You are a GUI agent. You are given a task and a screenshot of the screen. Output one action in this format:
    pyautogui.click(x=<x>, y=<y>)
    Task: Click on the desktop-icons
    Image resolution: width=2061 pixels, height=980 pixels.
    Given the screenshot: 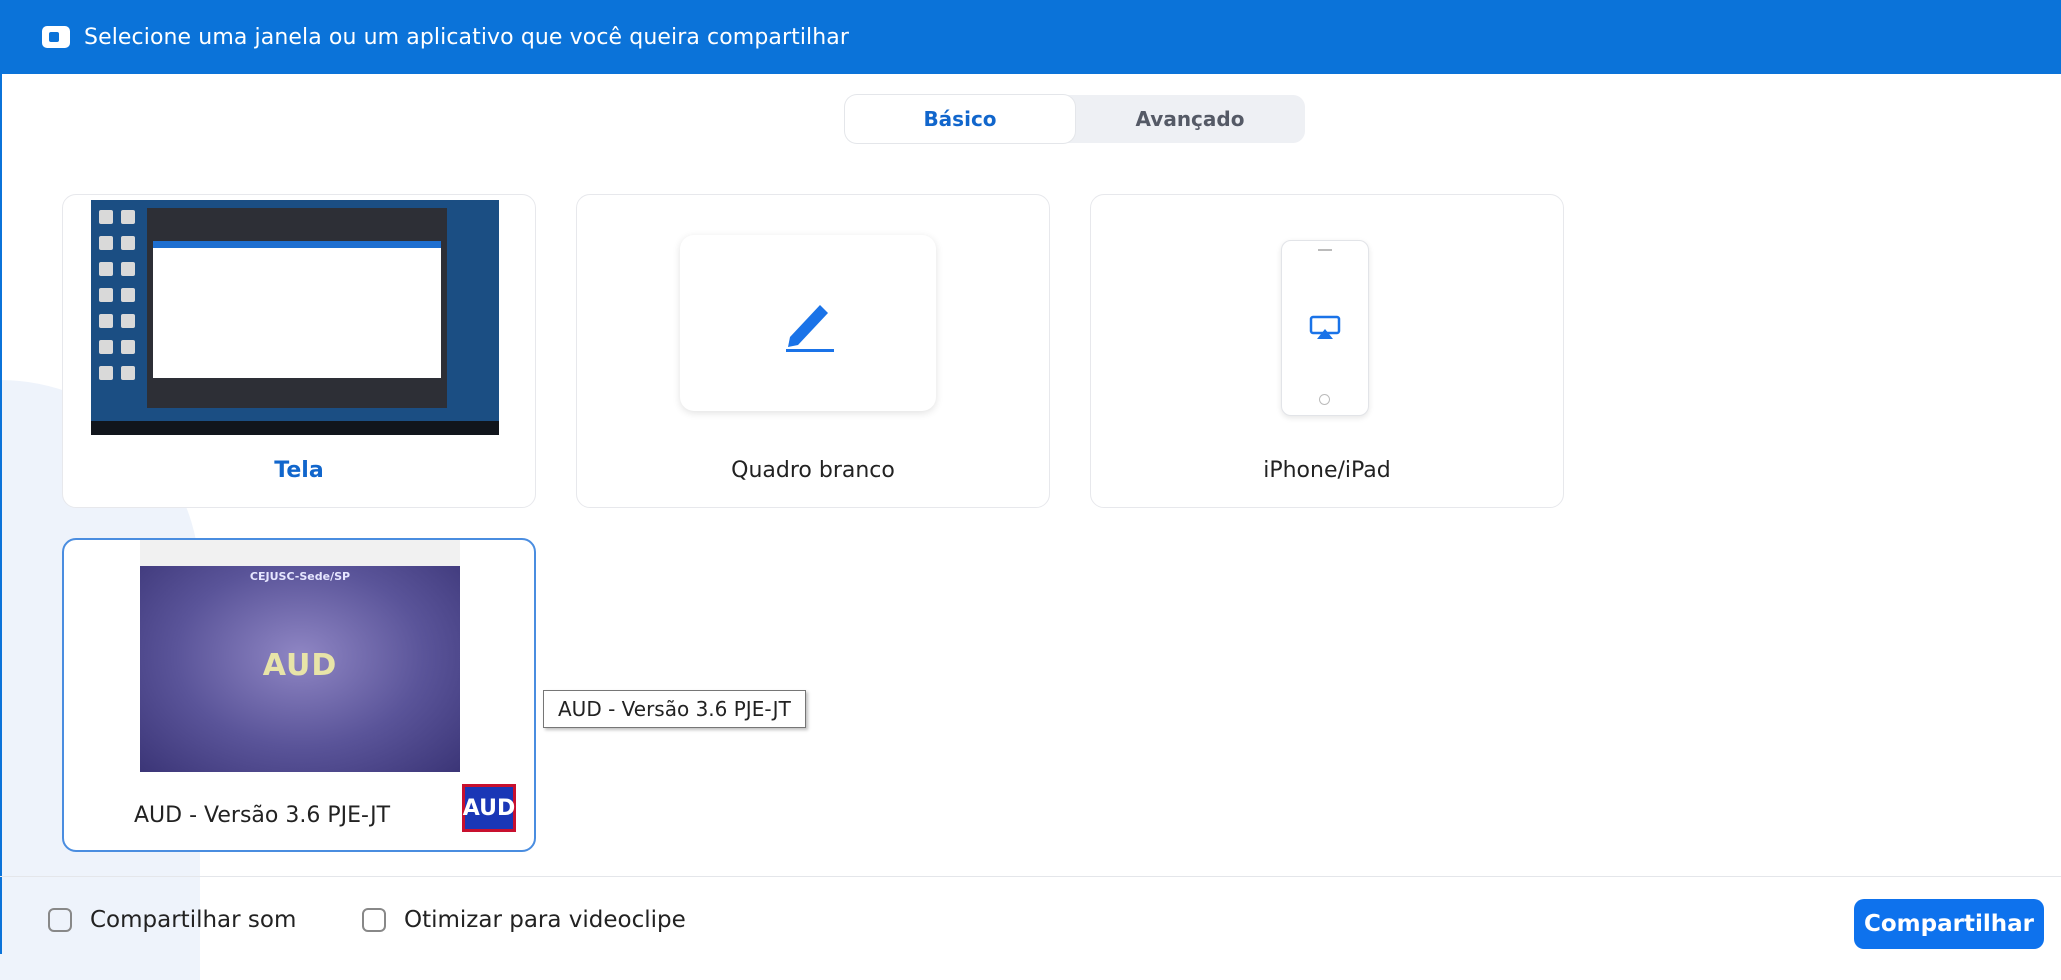 What is the action you would take?
    pyautogui.click(x=118, y=309)
    